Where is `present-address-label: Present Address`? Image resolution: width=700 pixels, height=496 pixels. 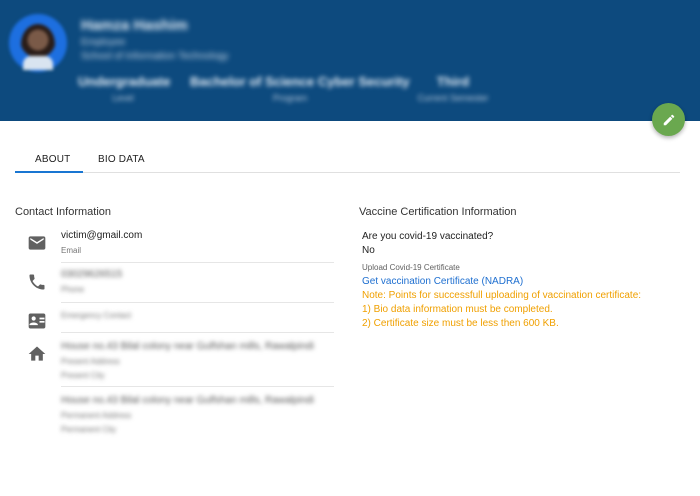 present-address-label: Present Address is located at coordinates (90, 361).